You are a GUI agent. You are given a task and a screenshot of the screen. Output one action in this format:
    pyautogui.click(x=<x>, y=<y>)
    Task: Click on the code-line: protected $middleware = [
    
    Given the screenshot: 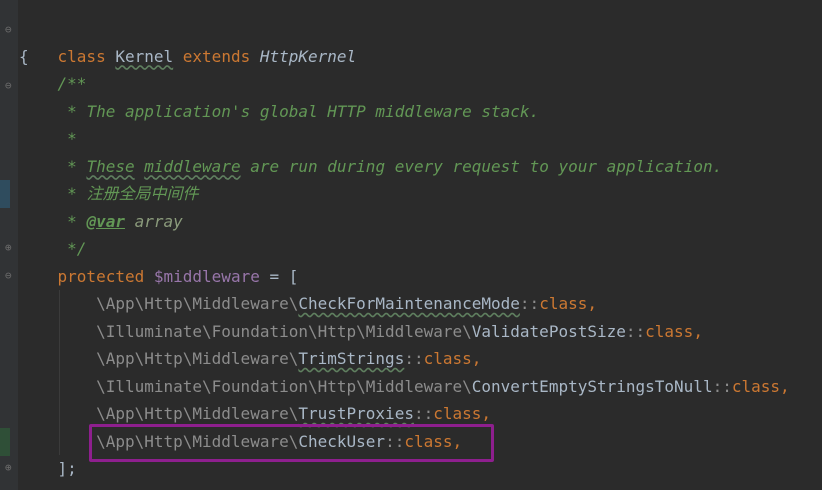 What is the action you would take?
    pyautogui.click(x=420, y=277)
    